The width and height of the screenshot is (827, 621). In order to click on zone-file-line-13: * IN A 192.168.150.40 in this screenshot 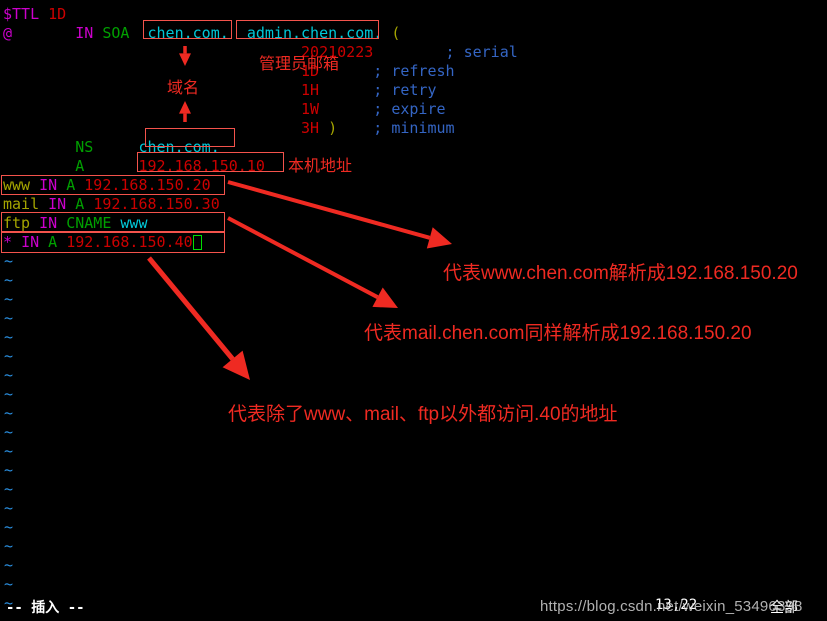, I will do `click(102, 242)`.